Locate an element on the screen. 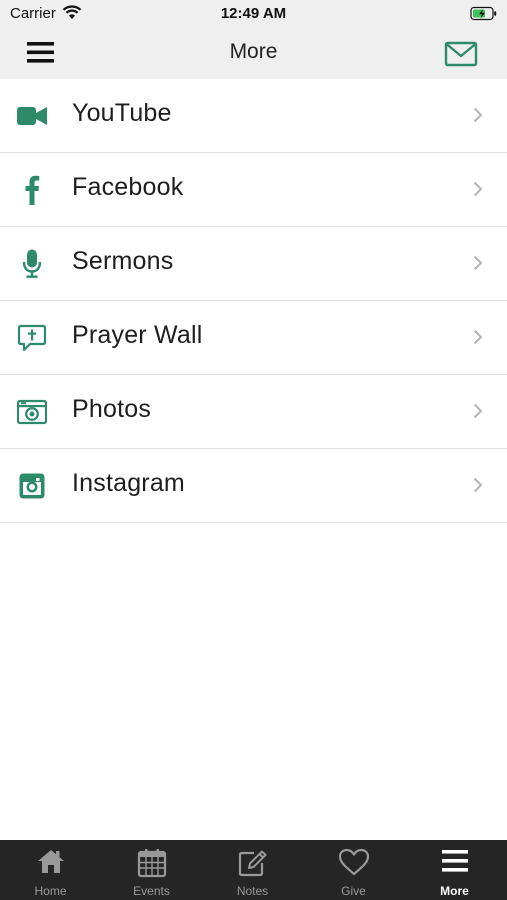  menu-item-photos: Photos is located at coordinates (253, 412).